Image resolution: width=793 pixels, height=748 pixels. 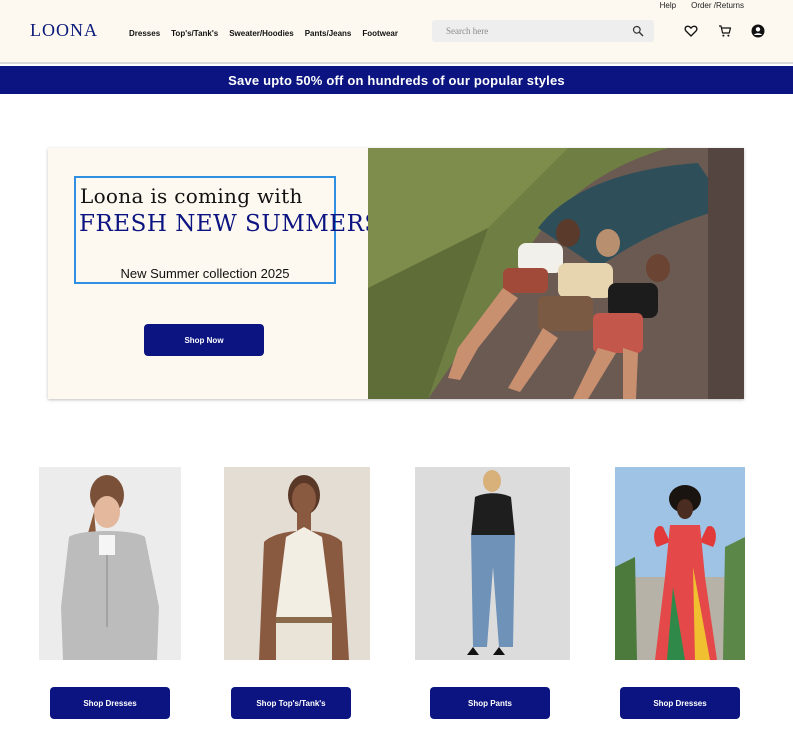 What do you see at coordinates (380, 33) in the screenshot?
I see `nav-item-footwear: Footwear` at bounding box center [380, 33].